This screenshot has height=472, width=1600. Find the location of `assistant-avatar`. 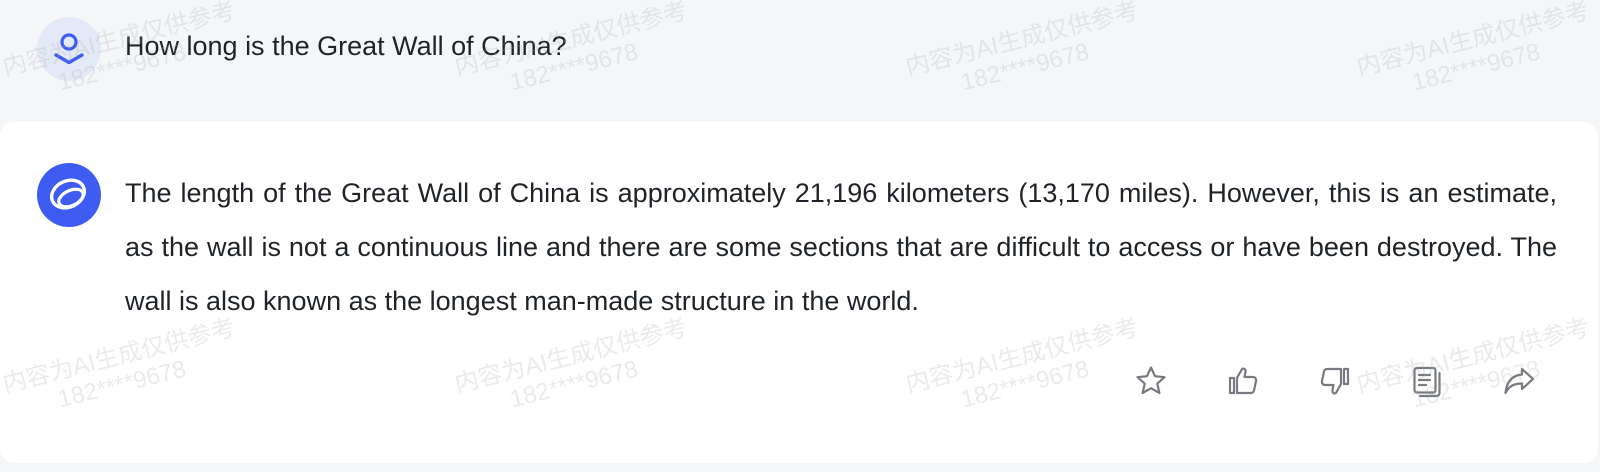

assistant-avatar is located at coordinates (69, 195).